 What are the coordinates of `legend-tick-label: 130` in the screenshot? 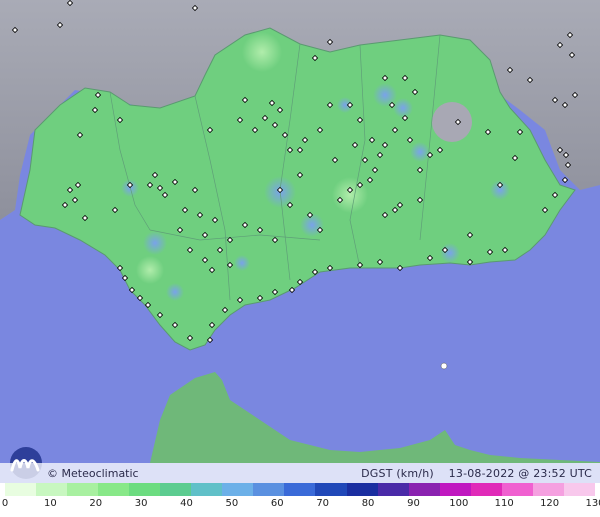 It's located at (592, 503).